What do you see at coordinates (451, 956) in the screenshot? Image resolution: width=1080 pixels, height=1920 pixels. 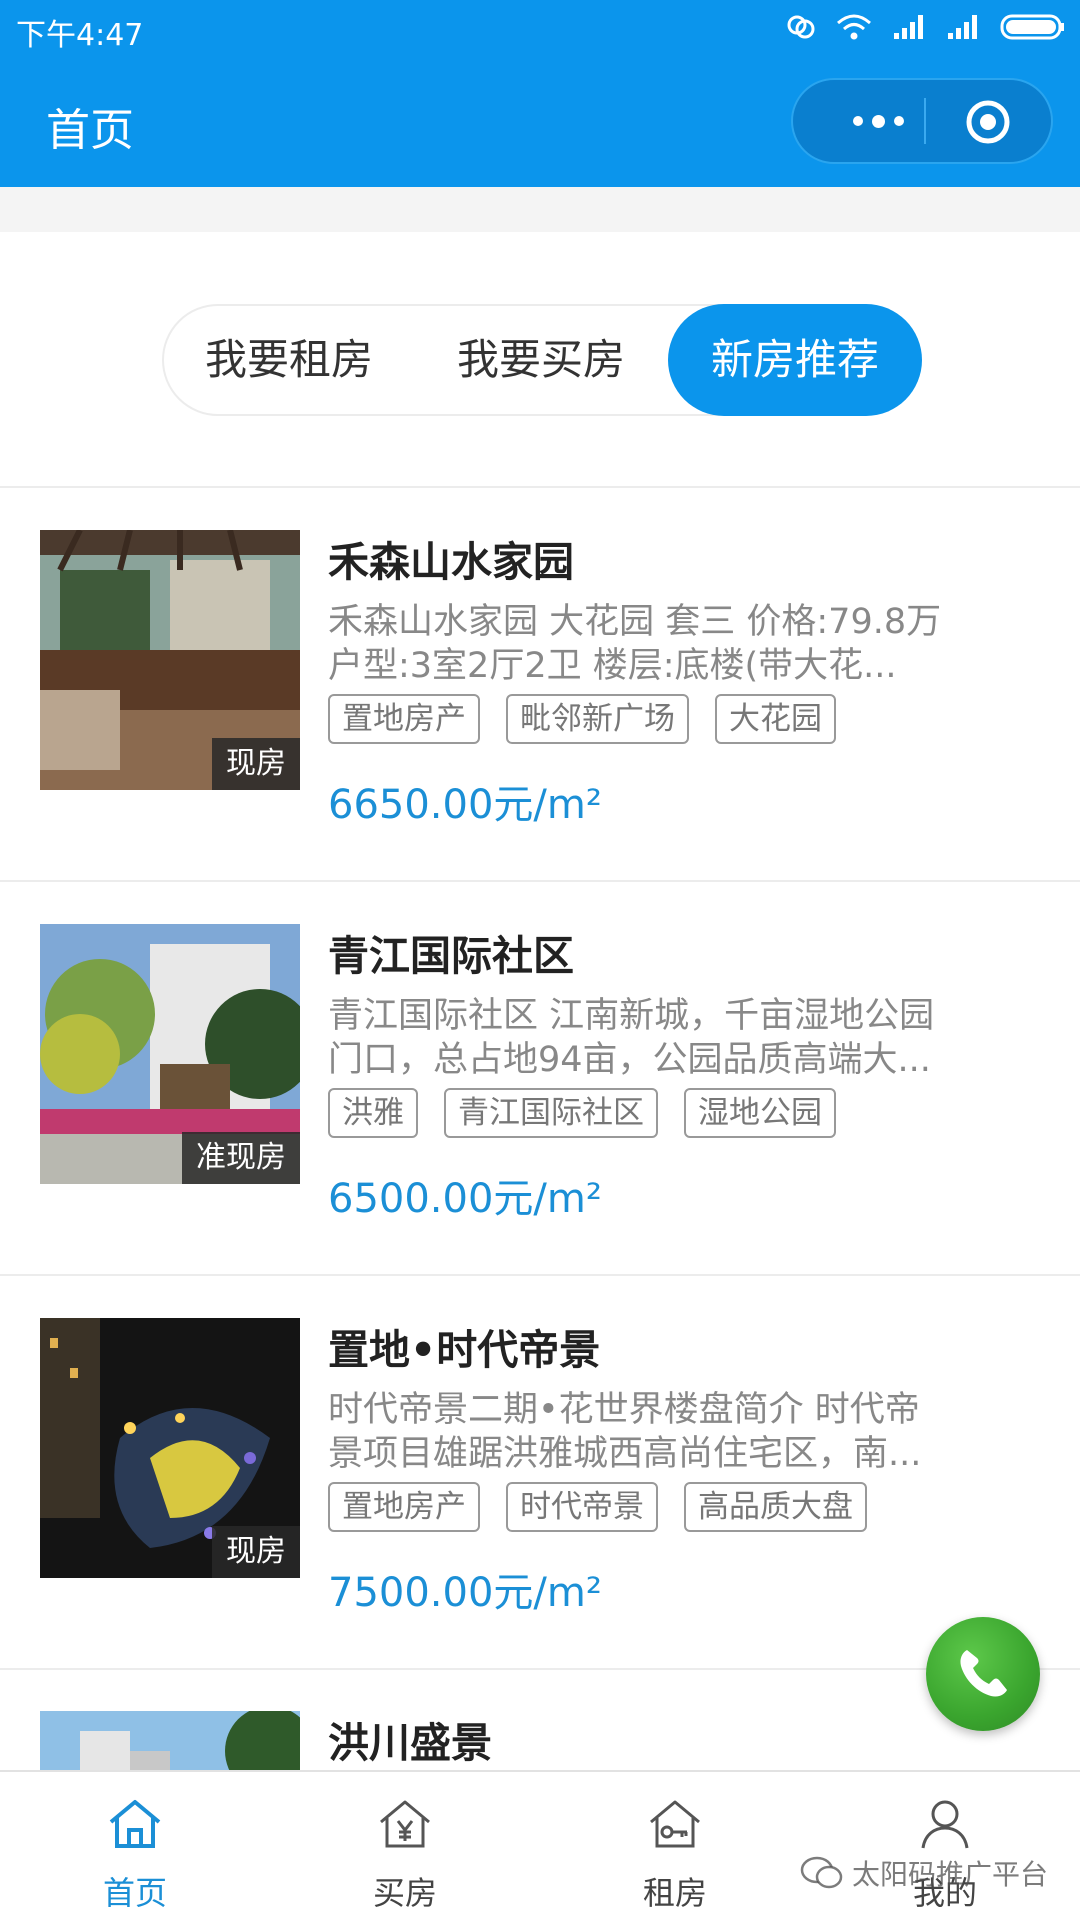 I see `listing-title: 青江国际社区` at bounding box center [451, 956].